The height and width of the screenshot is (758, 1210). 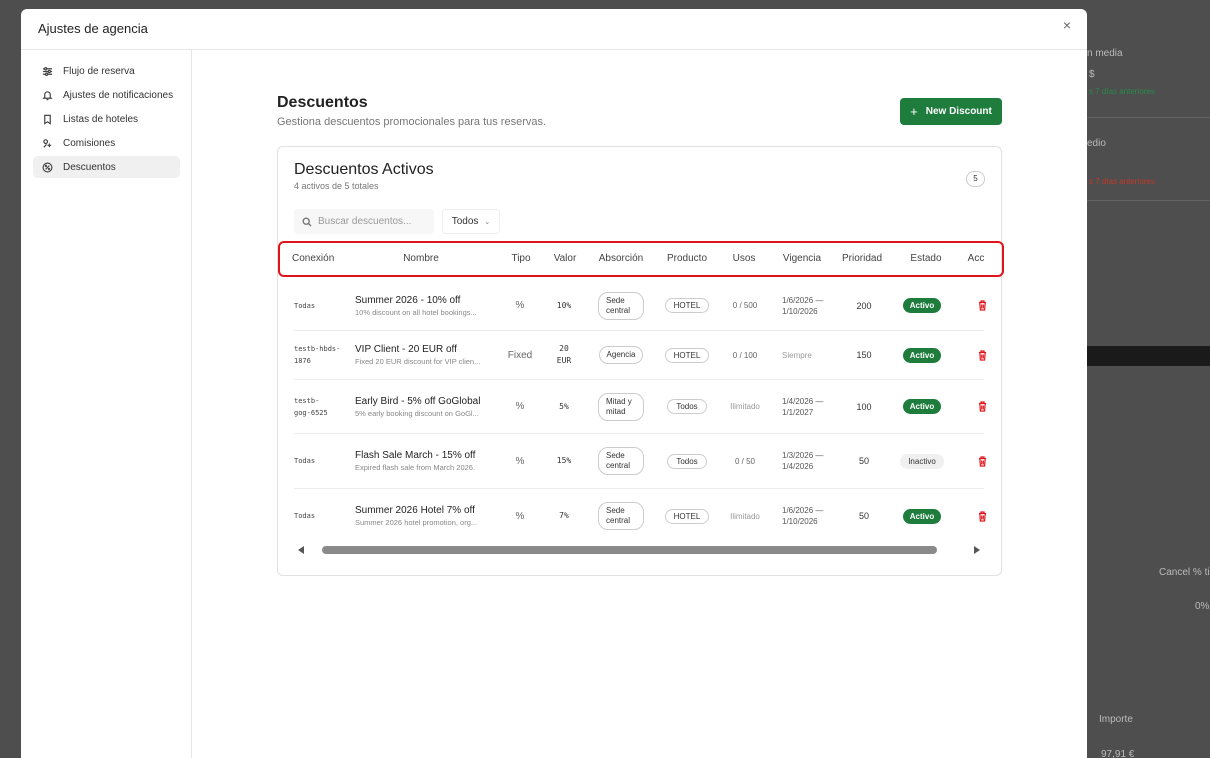 I want to click on cell-prioridad: 50, so click(x=863, y=461).